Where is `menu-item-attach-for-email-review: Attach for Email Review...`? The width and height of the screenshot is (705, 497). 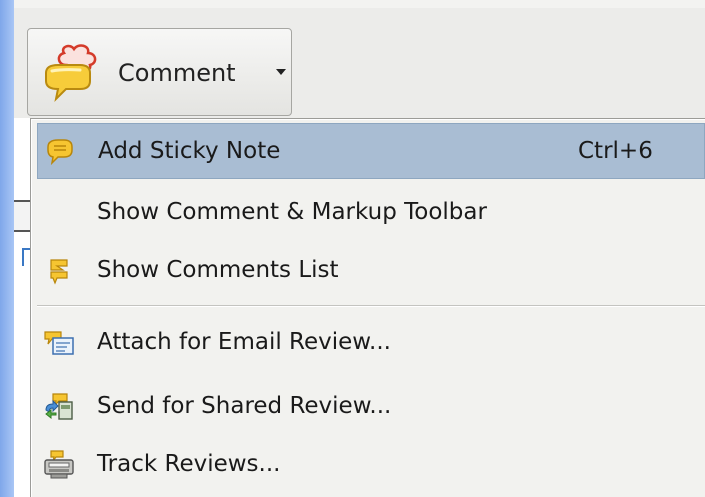
menu-item-attach-for-email-review: Attach for Email Review... is located at coordinates (371, 343).